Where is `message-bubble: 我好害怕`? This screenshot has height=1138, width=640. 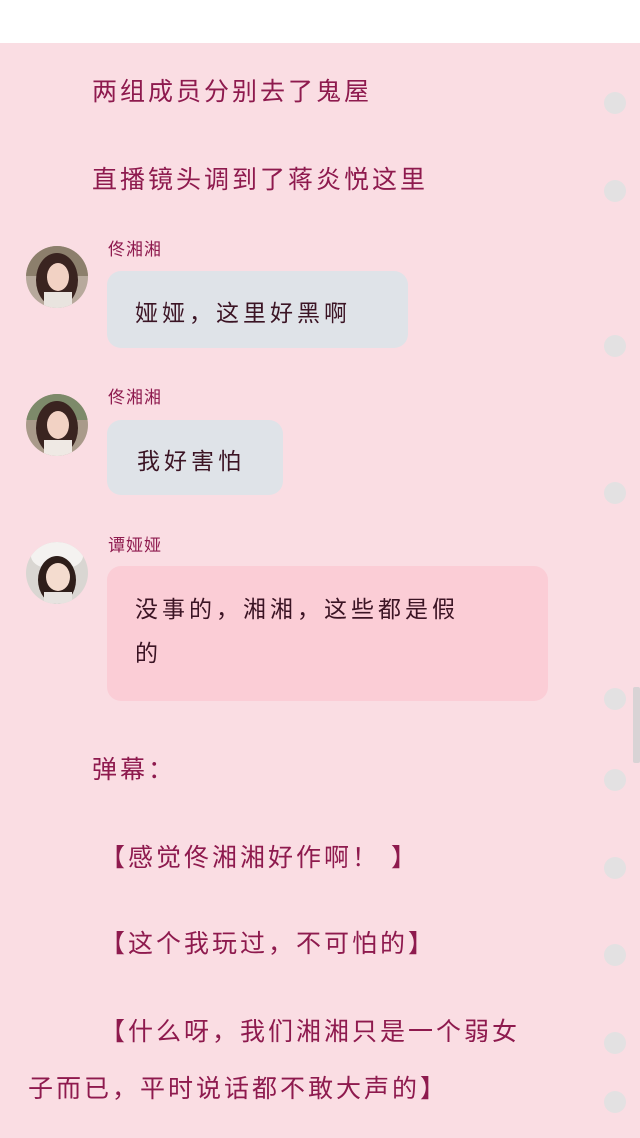 message-bubble: 我好害怕 is located at coordinates (195, 457).